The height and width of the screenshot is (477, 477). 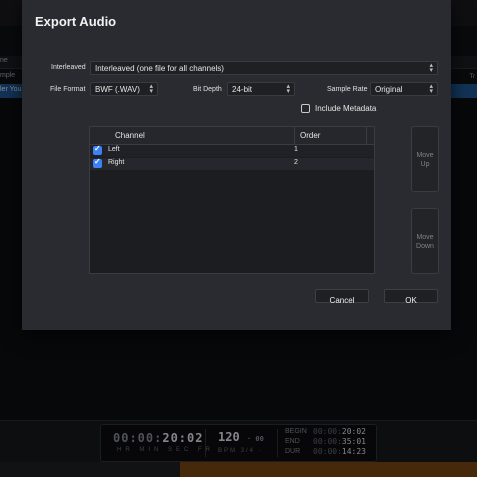 I want to click on cancel-button: Cancel, so click(x=342, y=297).